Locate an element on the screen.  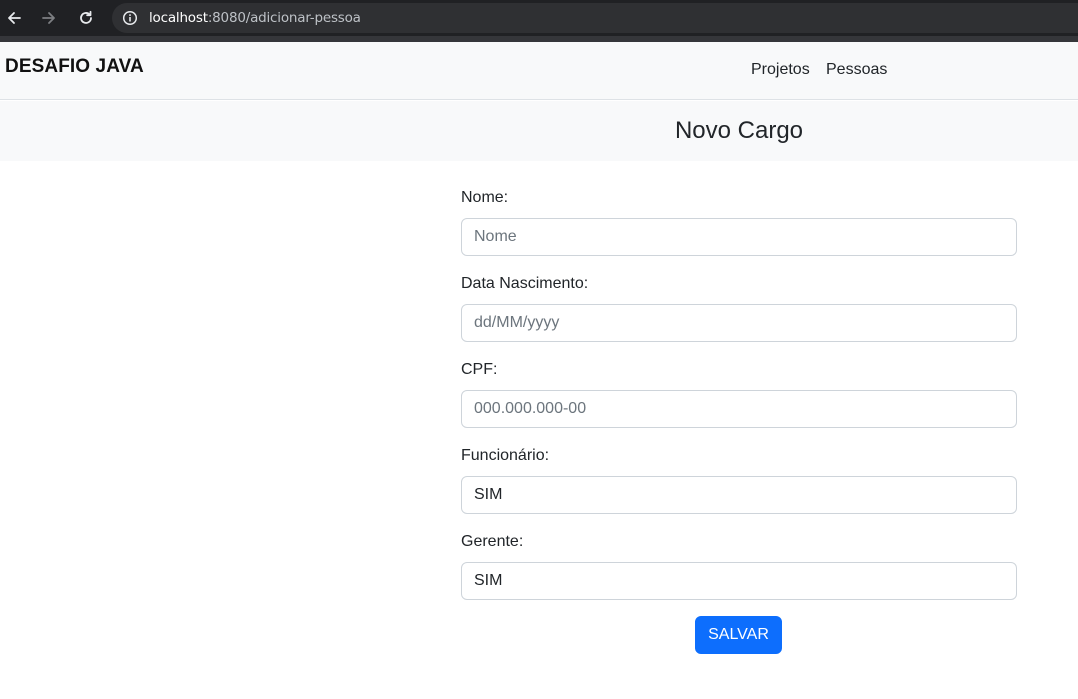
browser-toolbar: localhost:8080/adicionar-pessoa is located at coordinates (539, 18).